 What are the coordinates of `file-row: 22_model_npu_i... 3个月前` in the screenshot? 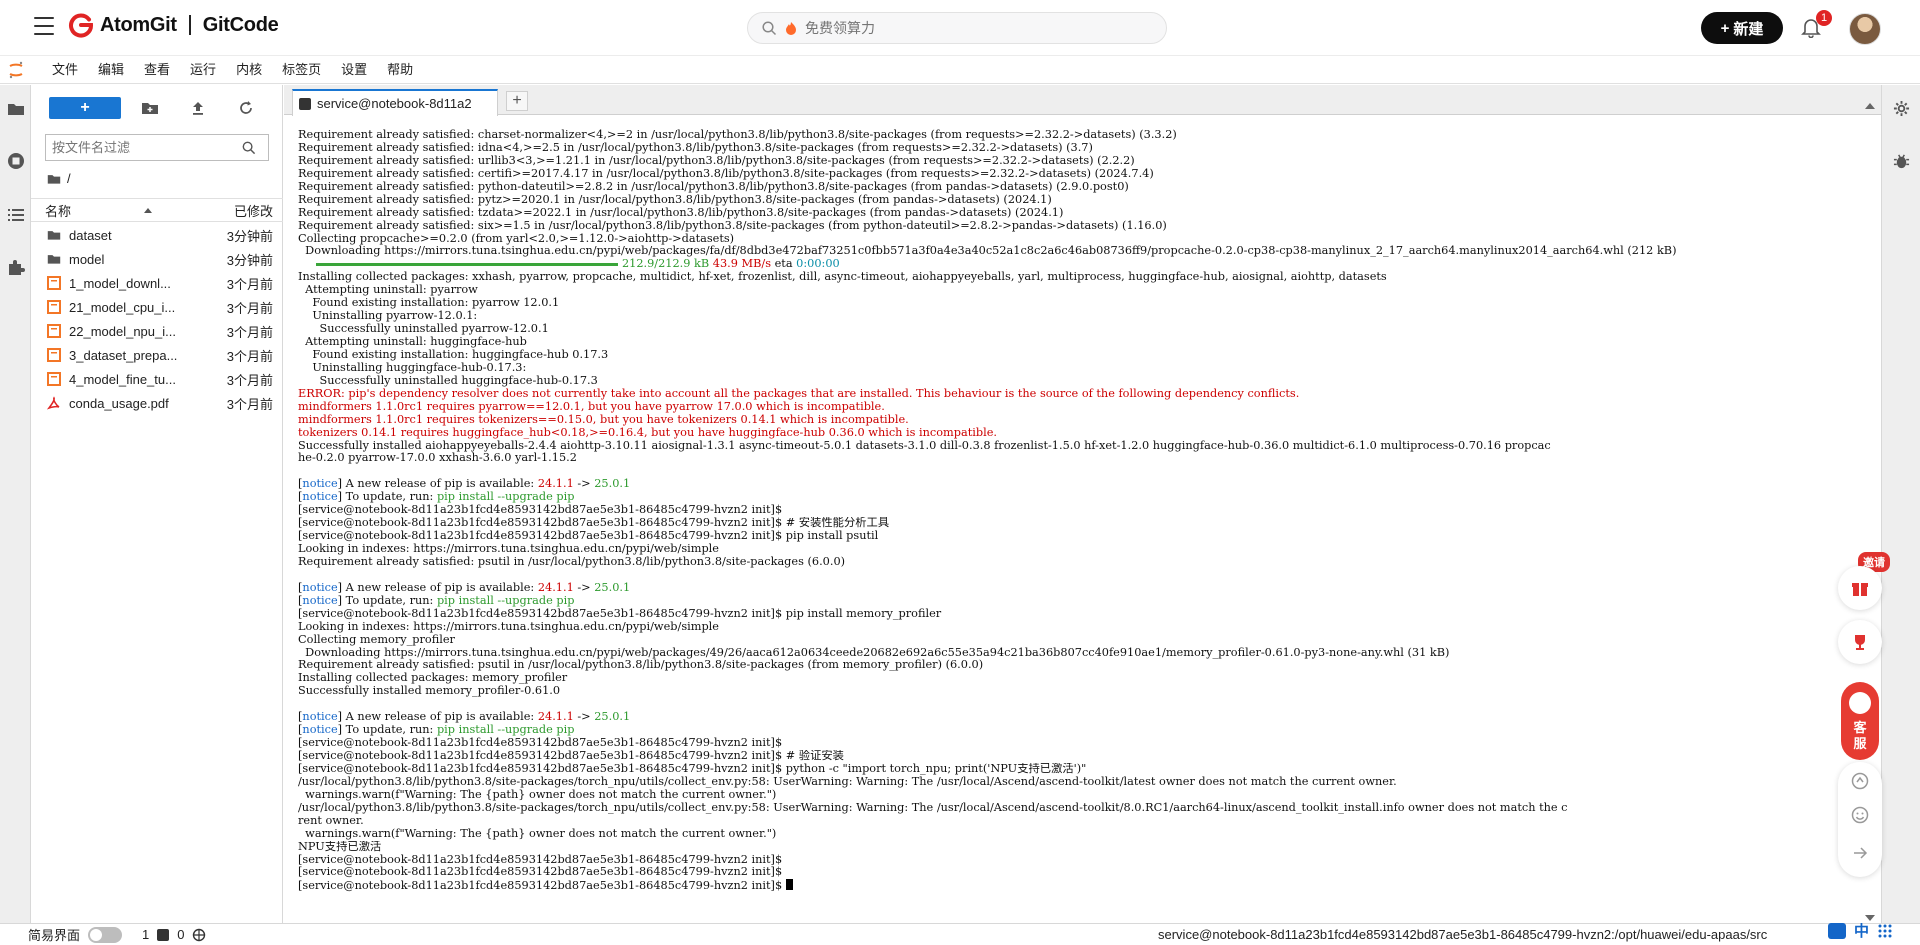 It's located at (157, 331).